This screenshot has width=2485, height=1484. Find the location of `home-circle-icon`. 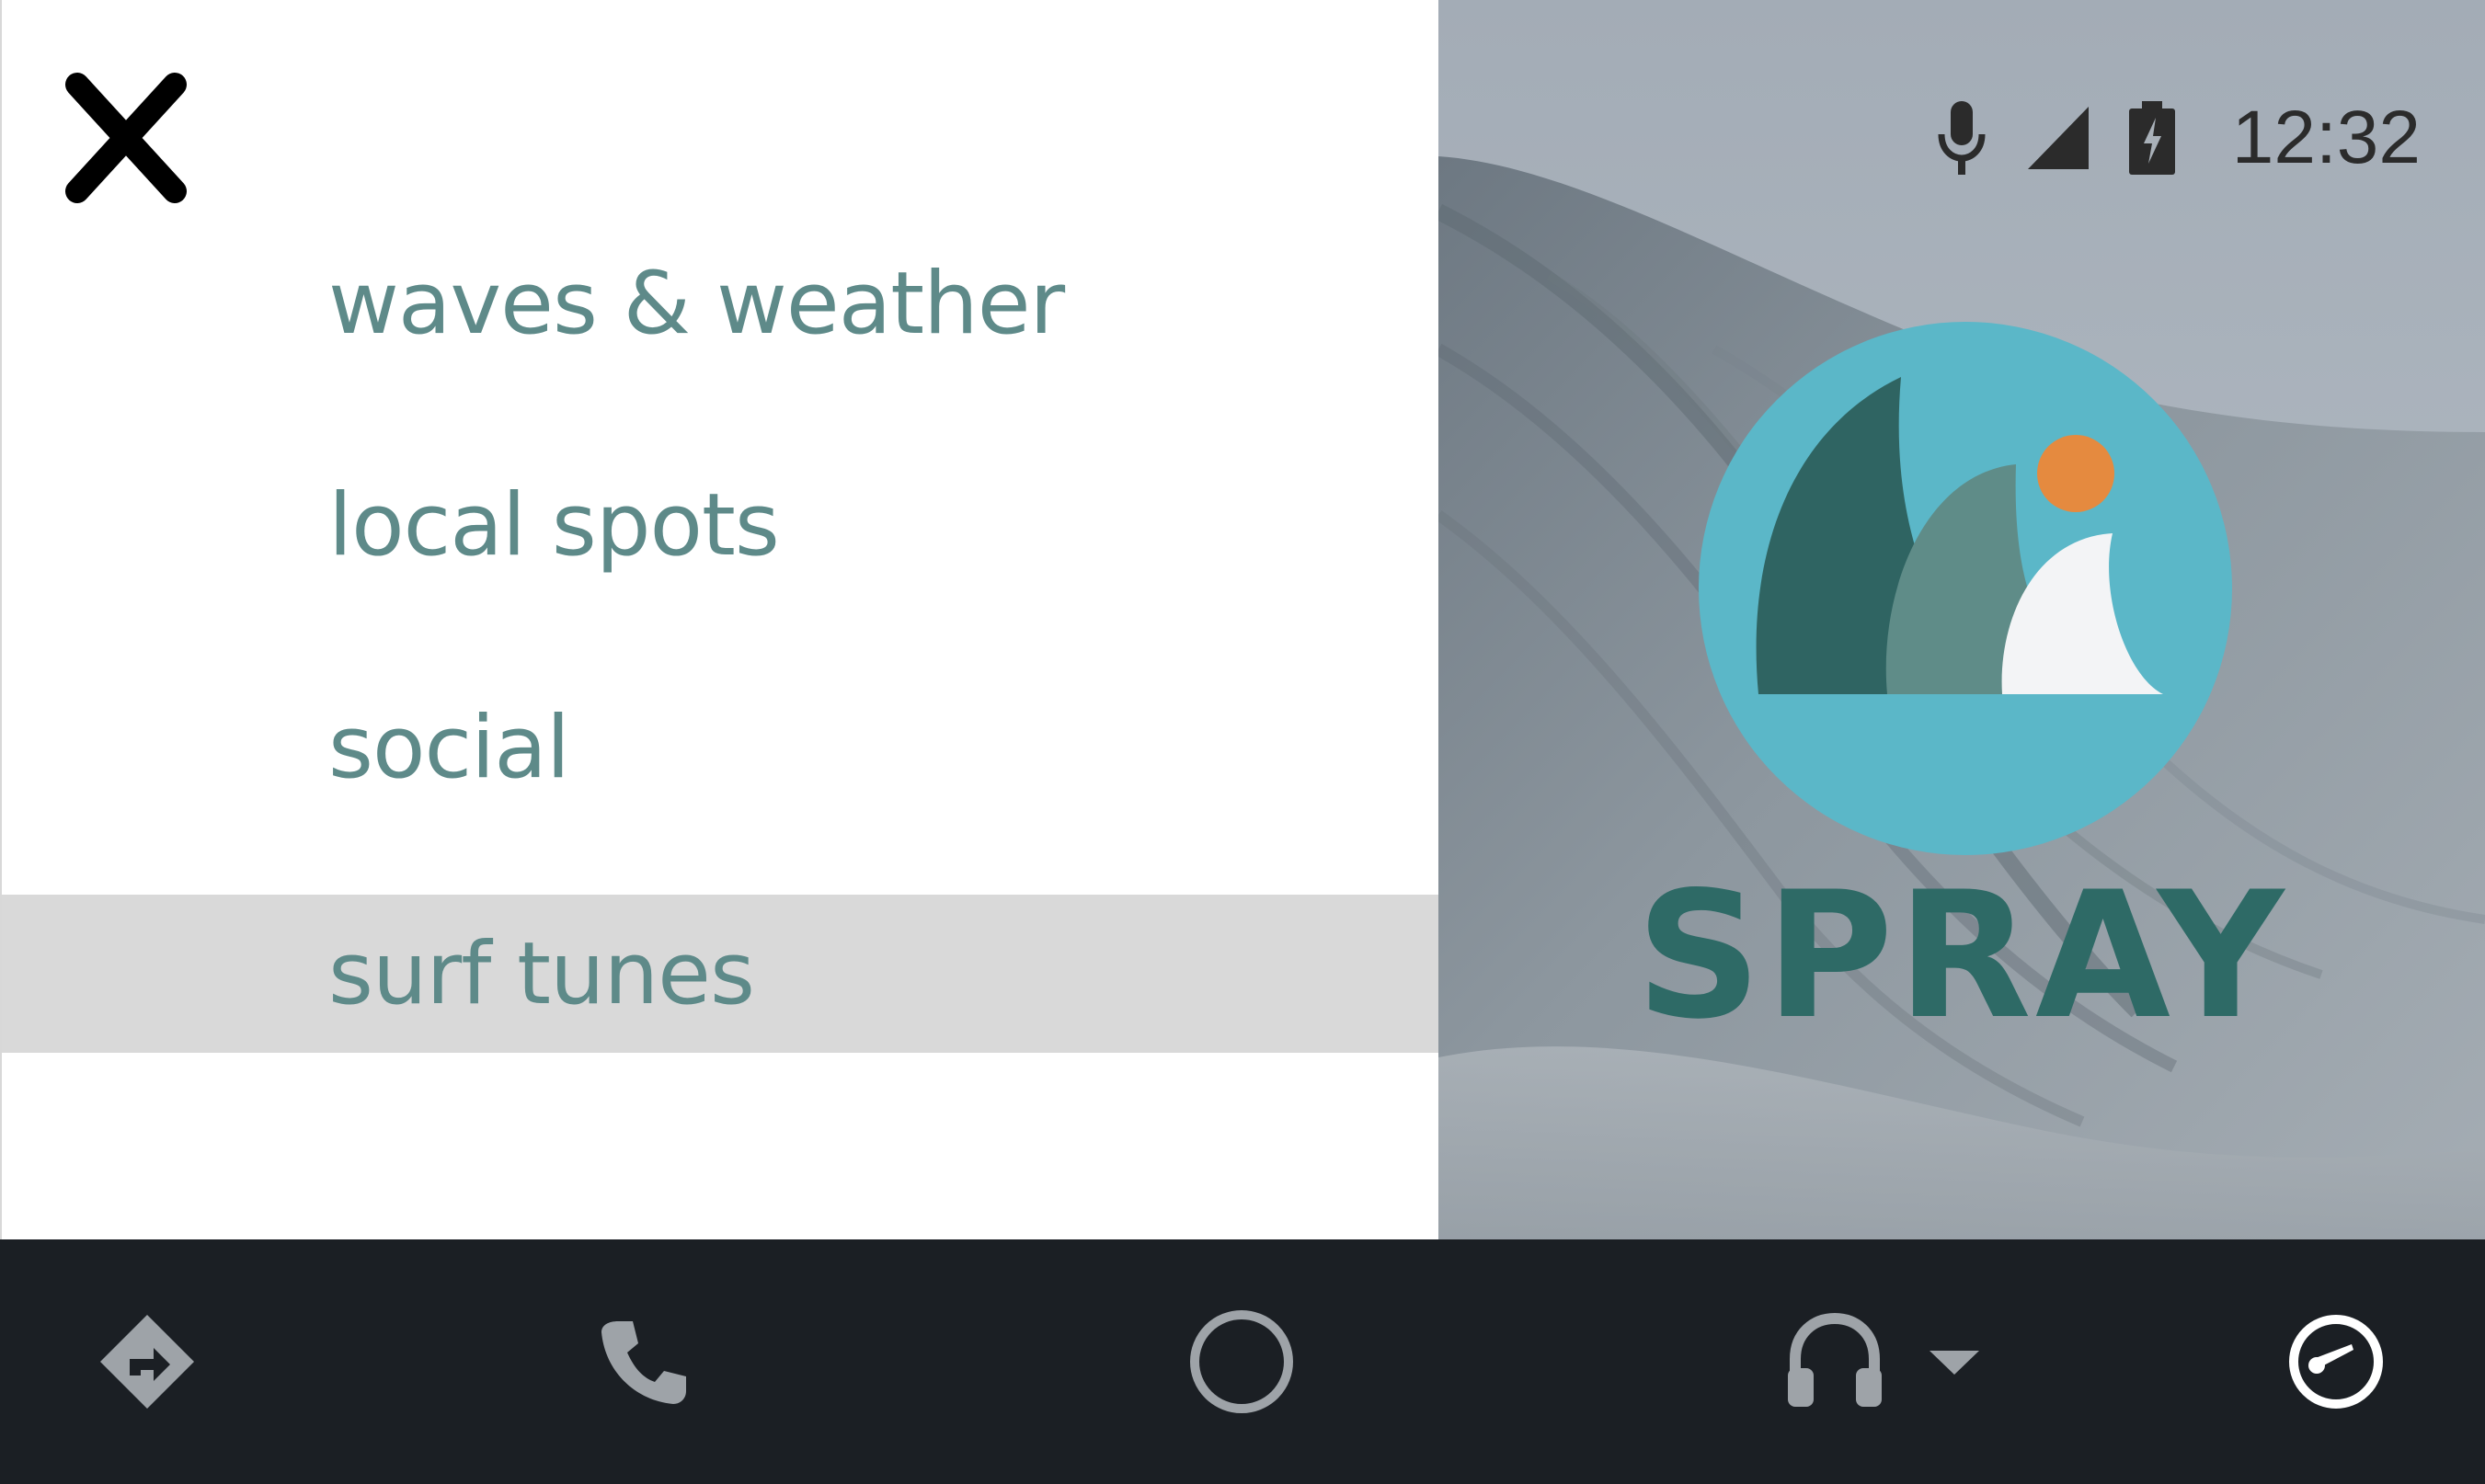

home-circle-icon is located at coordinates (1242, 1361).